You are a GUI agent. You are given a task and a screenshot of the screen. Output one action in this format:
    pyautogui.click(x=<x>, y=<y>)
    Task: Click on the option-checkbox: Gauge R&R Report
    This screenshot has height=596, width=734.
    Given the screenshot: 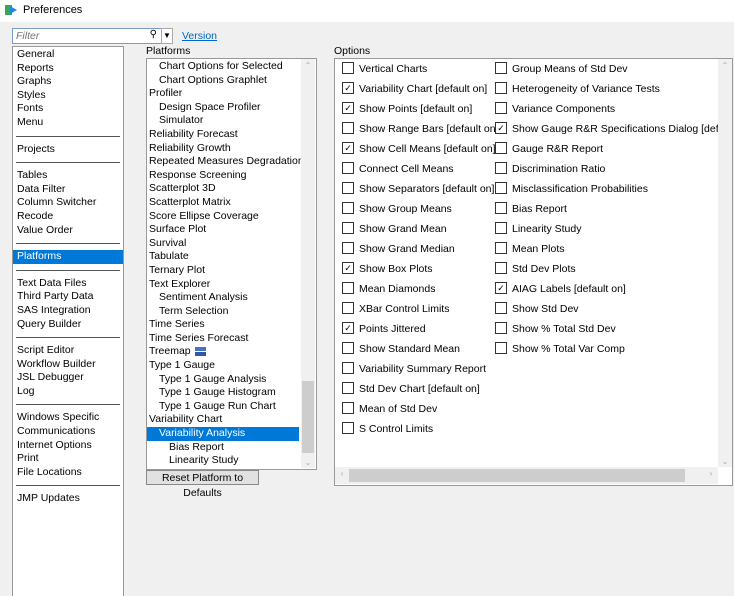 What is the action you would take?
    pyautogui.click(x=549, y=149)
    